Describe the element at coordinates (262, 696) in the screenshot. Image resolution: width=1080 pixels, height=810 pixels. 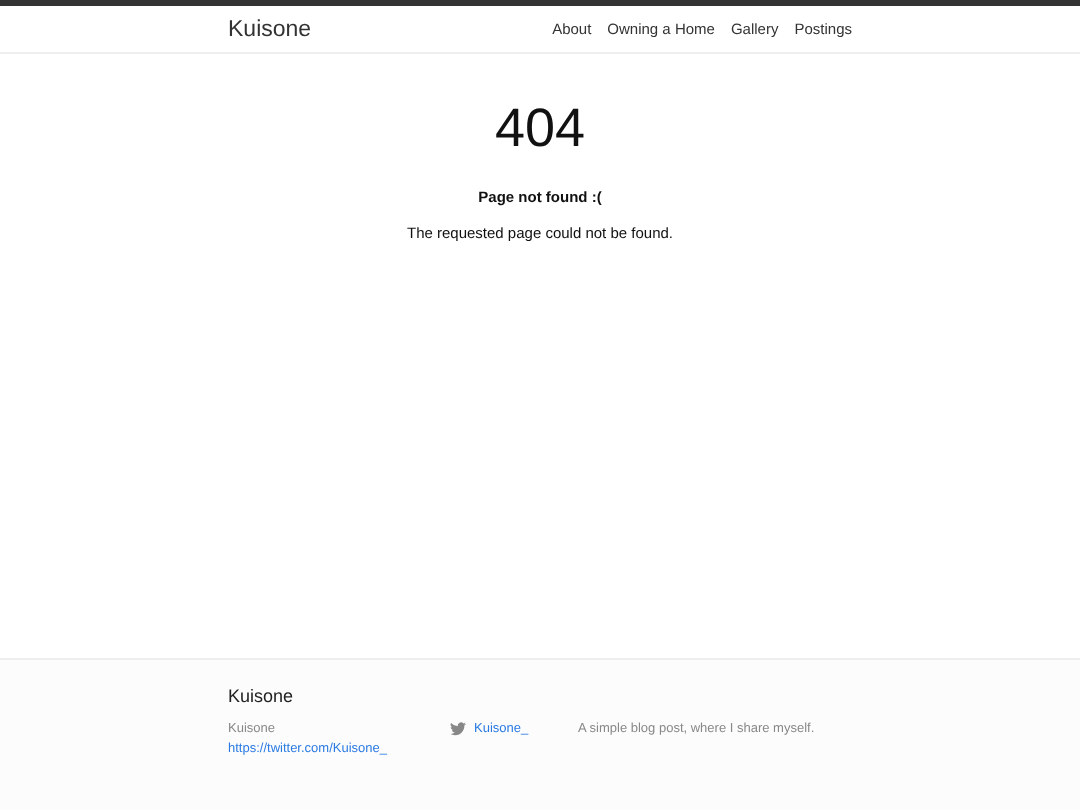
I see `footer-title: Kuisone` at that location.